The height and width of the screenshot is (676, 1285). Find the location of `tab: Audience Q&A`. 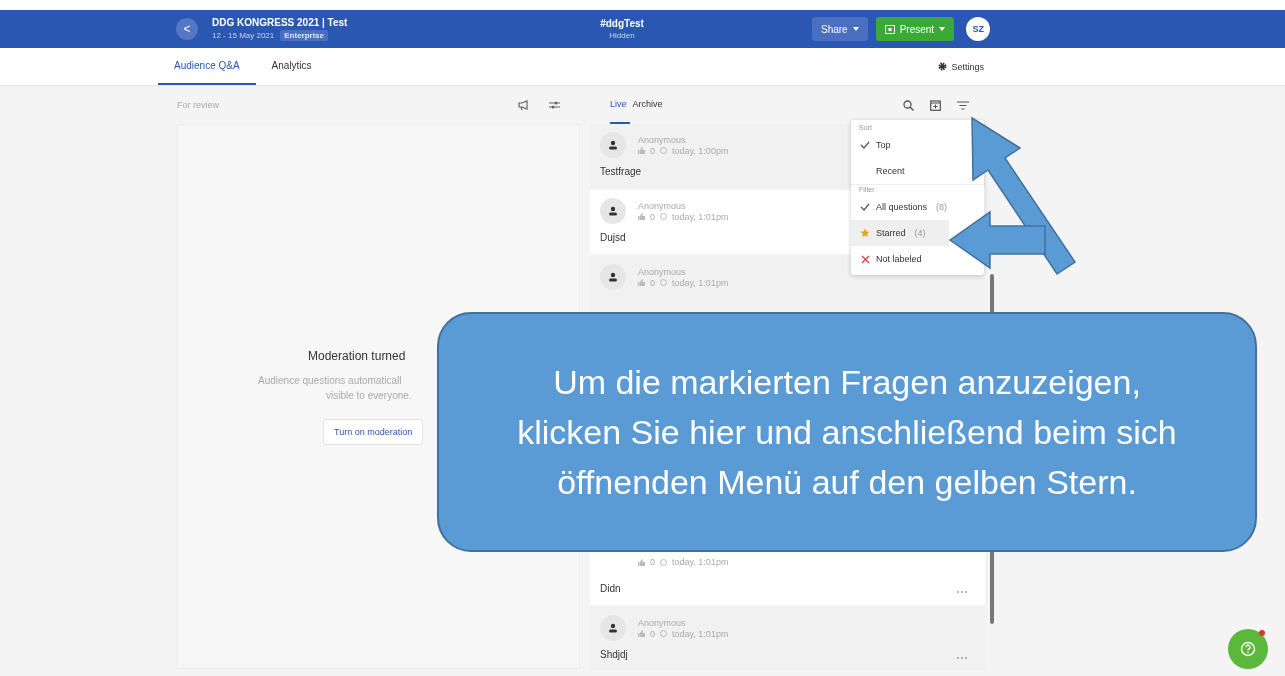

tab: Audience Q&A is located at coordinates (207, 66).